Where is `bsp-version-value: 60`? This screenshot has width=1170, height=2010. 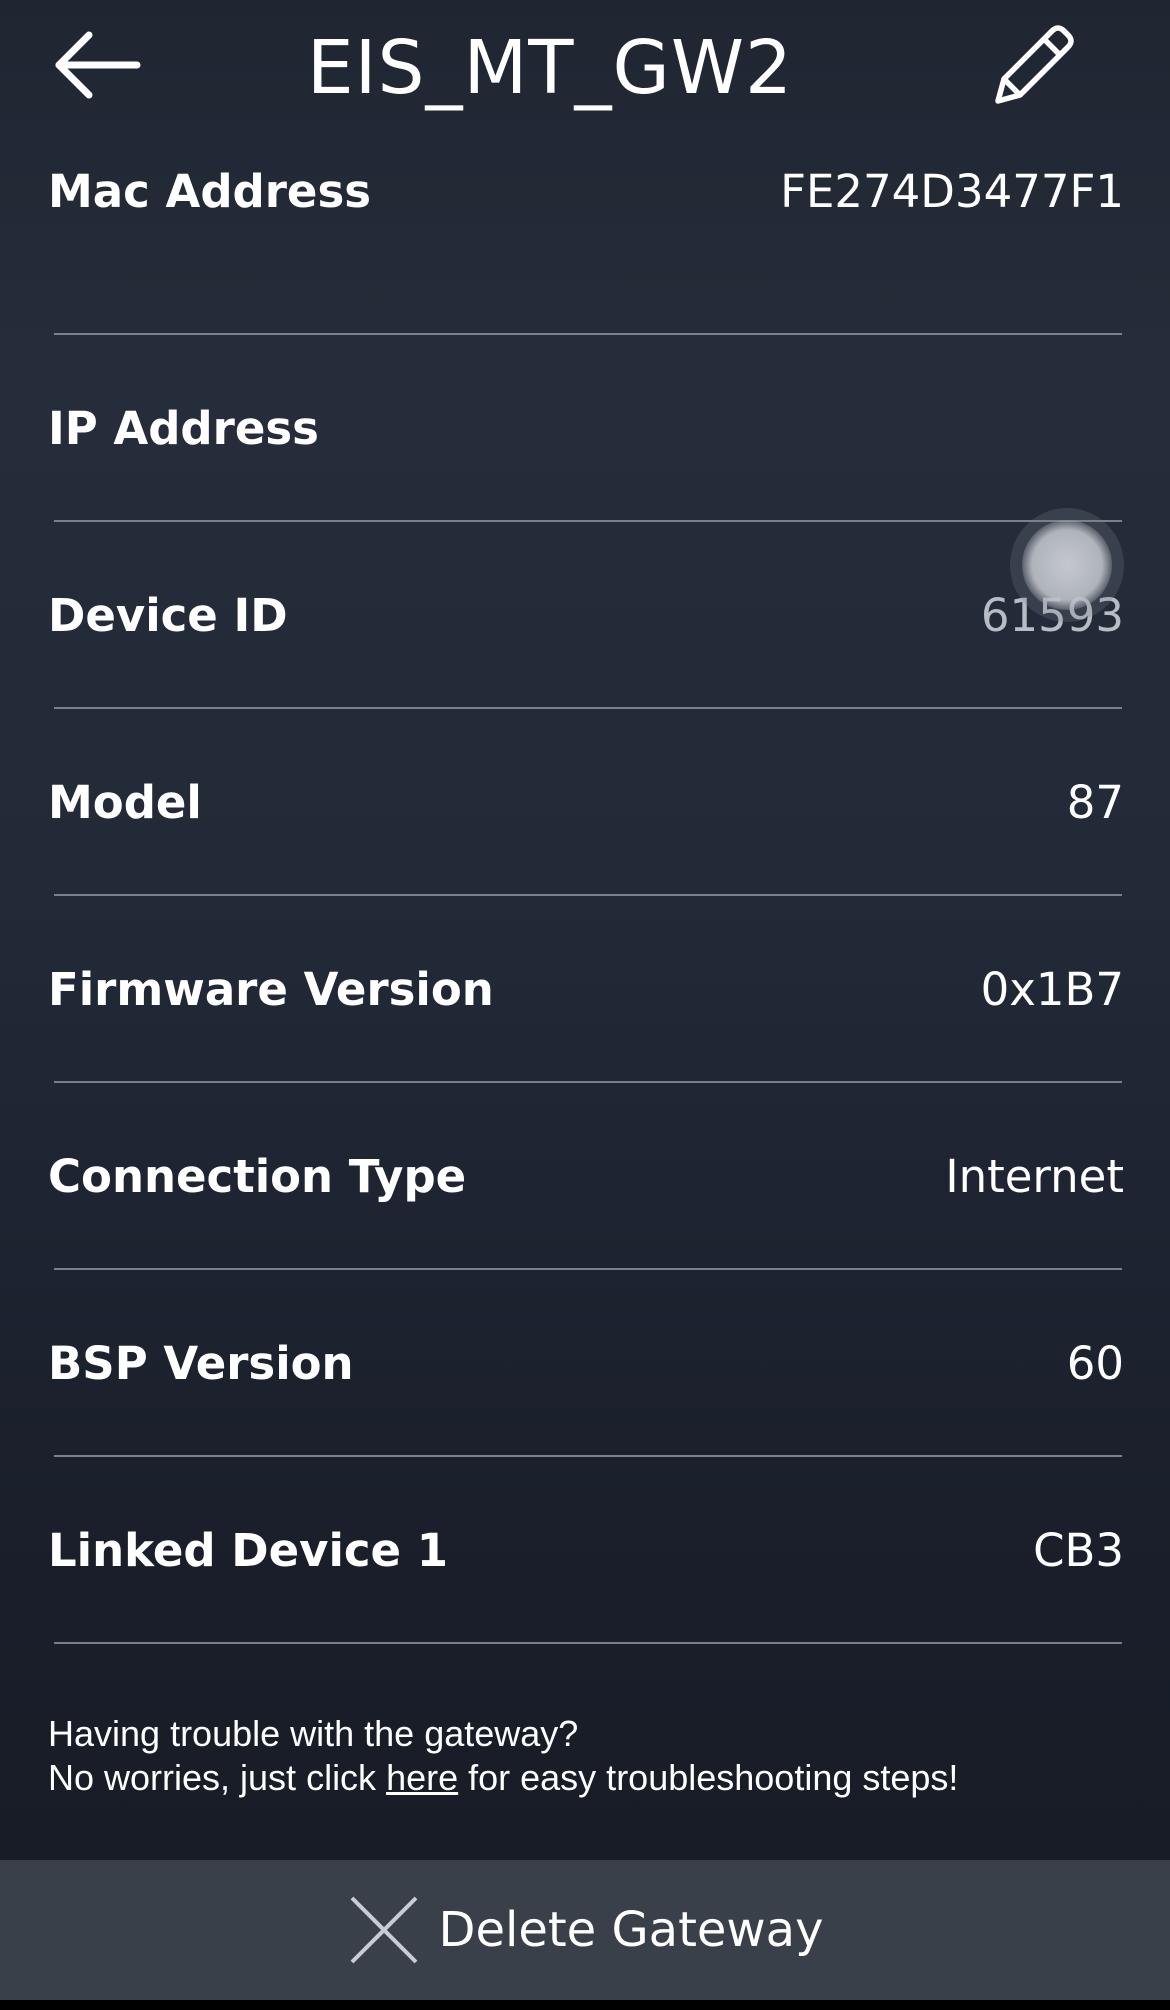
bsp-version-value: 60 is located at coordinates (1095, 1363).